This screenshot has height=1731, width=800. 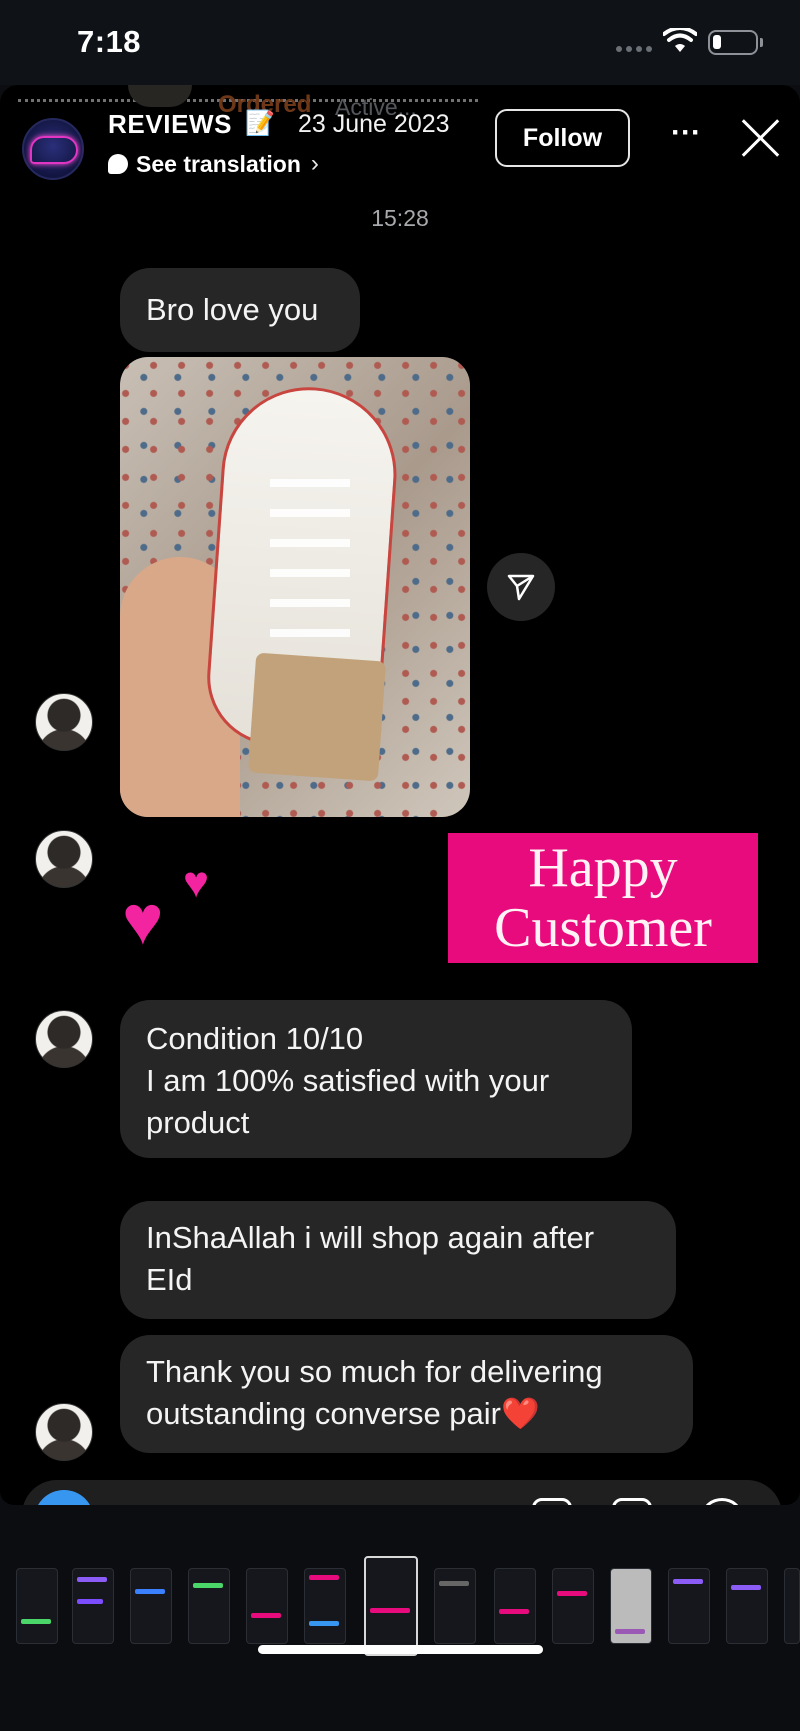 What do you see at coordinates (169, 1279) in the screenshot?
I see `message-line: EId` at bounding box center [169, 1279].